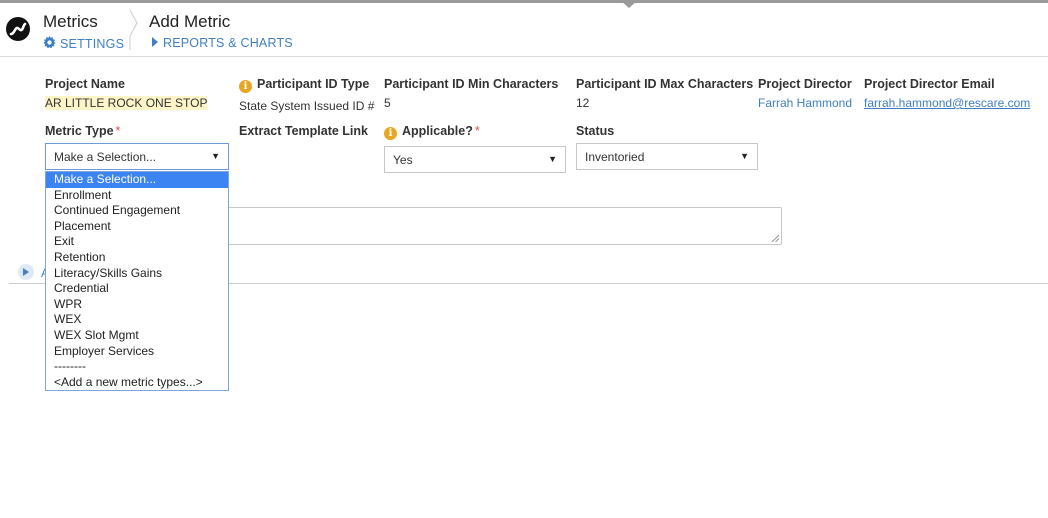 The height and width of the screenshot is (518, 1048). What do you see at coordinates (137, 320) in the screenshot?
I see `dropdown-option: WEX` at bounding box center [137, 320].